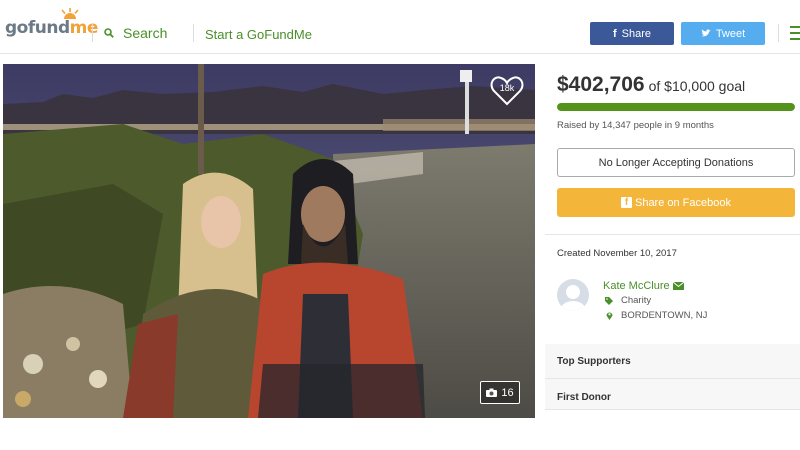 The width and height of the screenshot is (800, 450). I want to click on share-on-facebook-label: Share on Facebook, so click(682, 202).